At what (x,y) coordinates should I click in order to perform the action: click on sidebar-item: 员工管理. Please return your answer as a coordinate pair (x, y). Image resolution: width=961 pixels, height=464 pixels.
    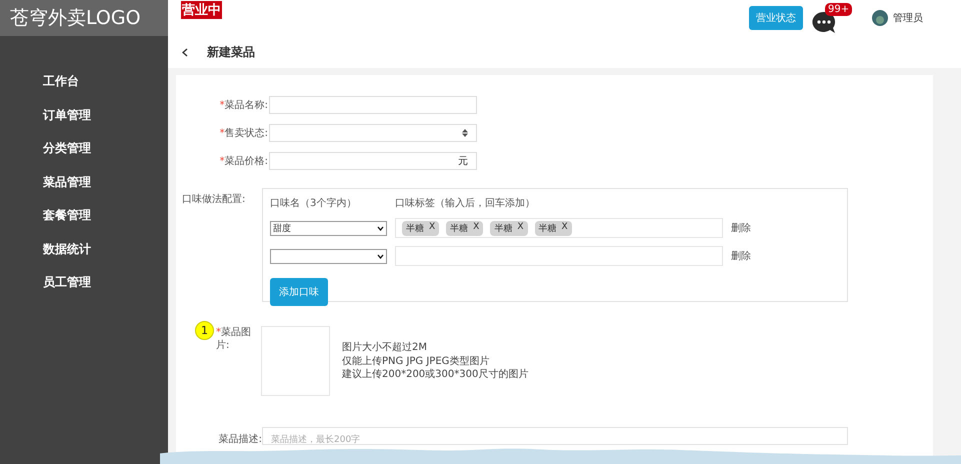
    Looking at the image, I should click on (45, 283).